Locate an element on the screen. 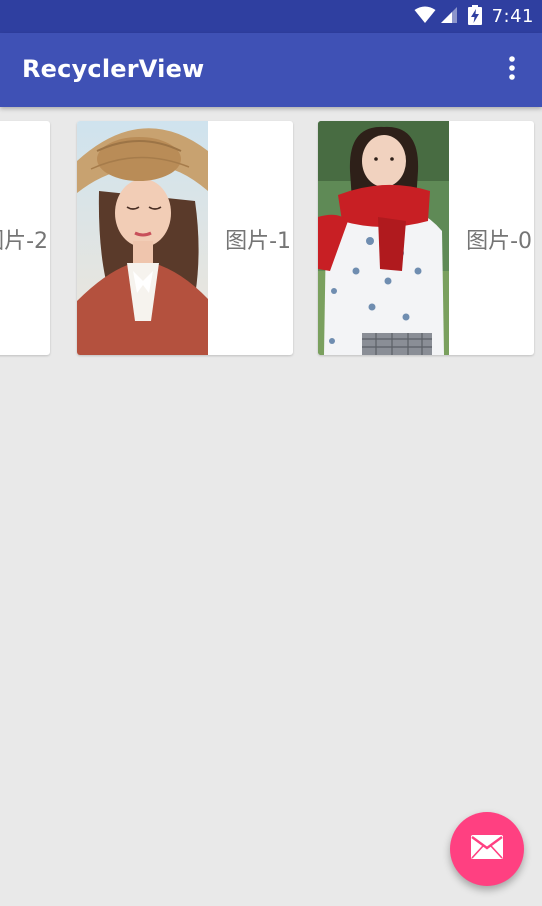  email-icon is located at coordinates (487, 849).